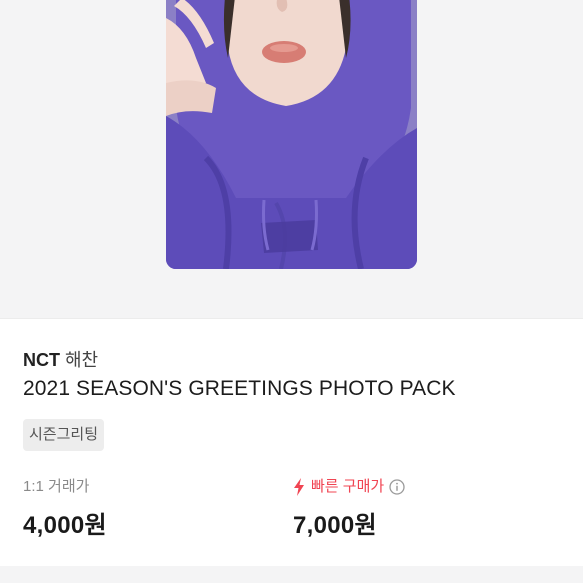  Describe the element at coordinates (64, 435) in the screenshot. I see `category-tag: 시즌그리팅` at that location.